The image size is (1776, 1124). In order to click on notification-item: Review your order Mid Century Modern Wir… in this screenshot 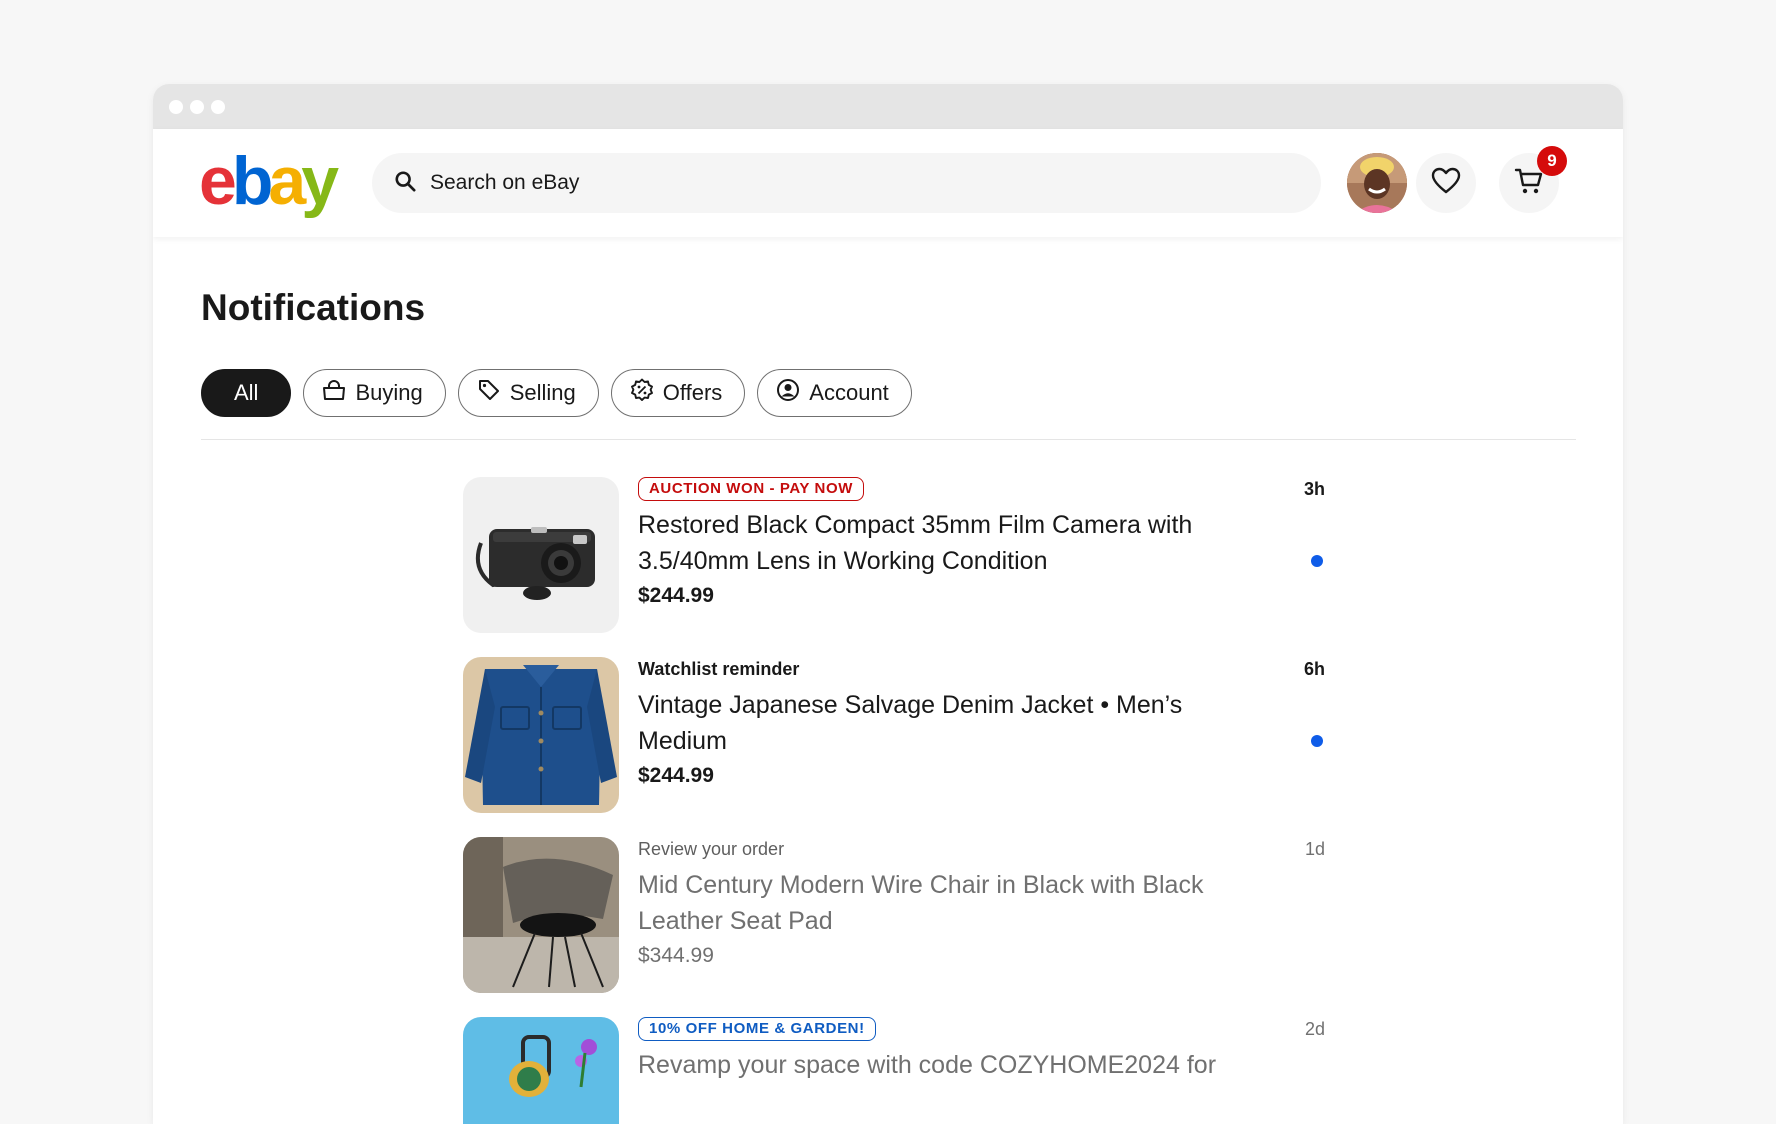, I will do `click(894, 915)`.